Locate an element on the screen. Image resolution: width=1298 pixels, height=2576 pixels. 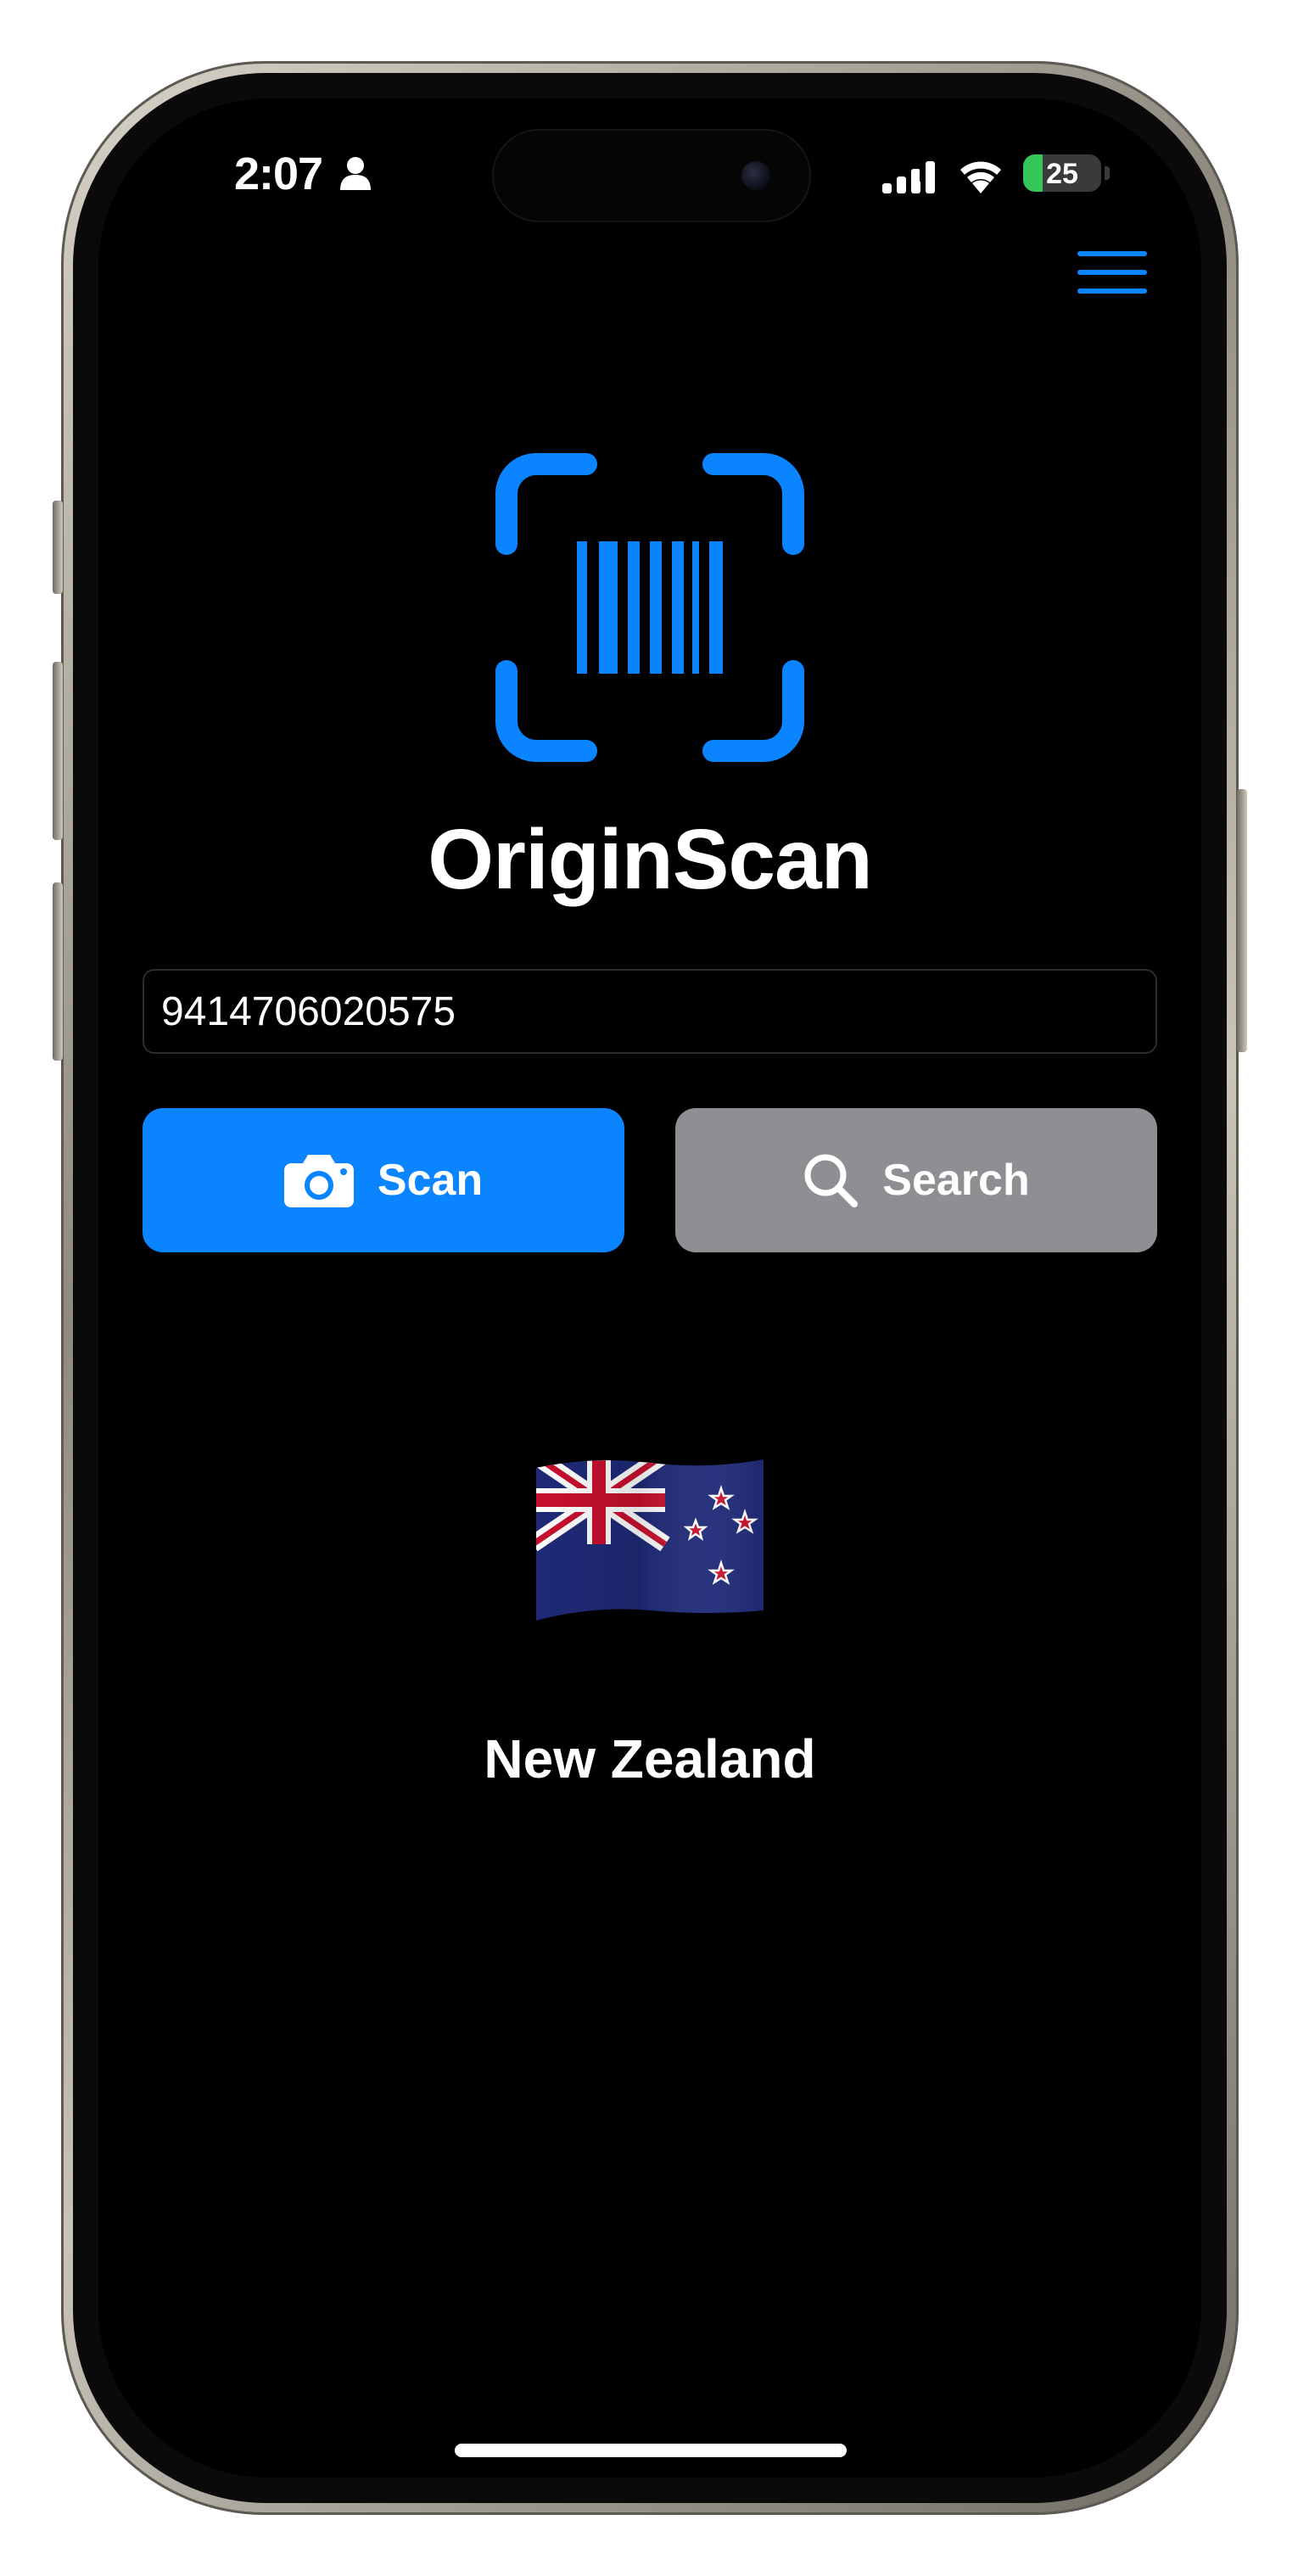
scan-button: Scan is located at coordinates (383, 1180).